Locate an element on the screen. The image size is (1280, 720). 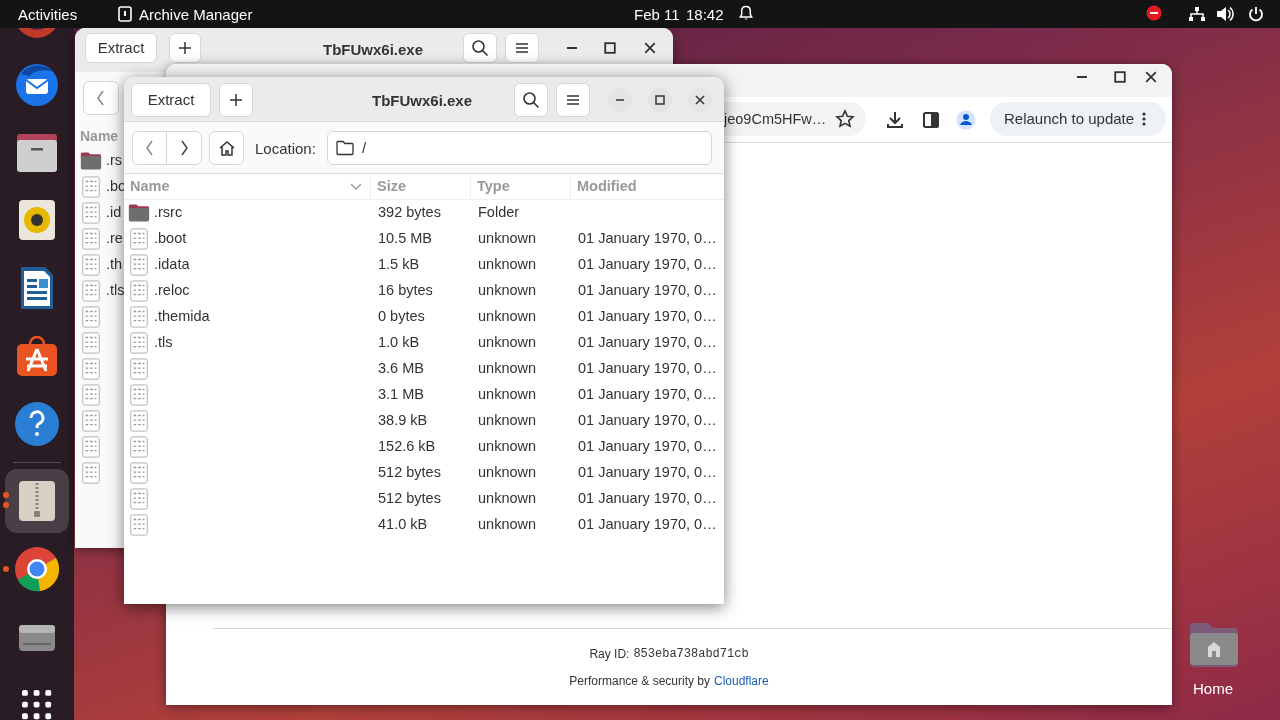
clock-date: Feb 11 is located at coordinates (657, 15).